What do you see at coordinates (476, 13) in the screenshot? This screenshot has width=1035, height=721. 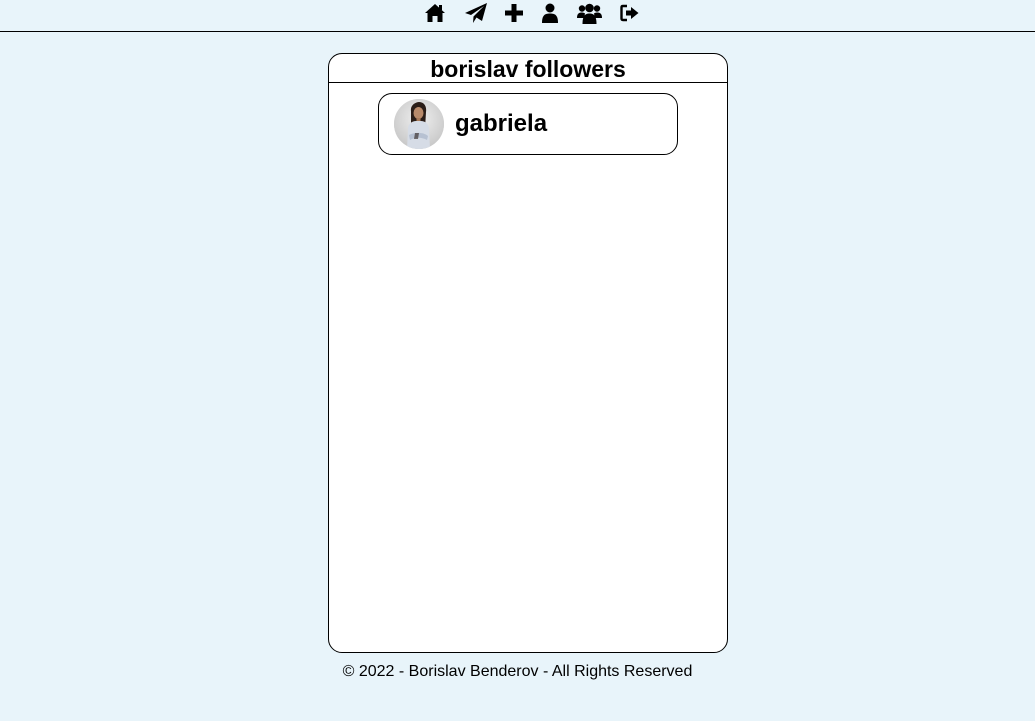 I see `paper-plane-icon` at bounding box center [476, 13].